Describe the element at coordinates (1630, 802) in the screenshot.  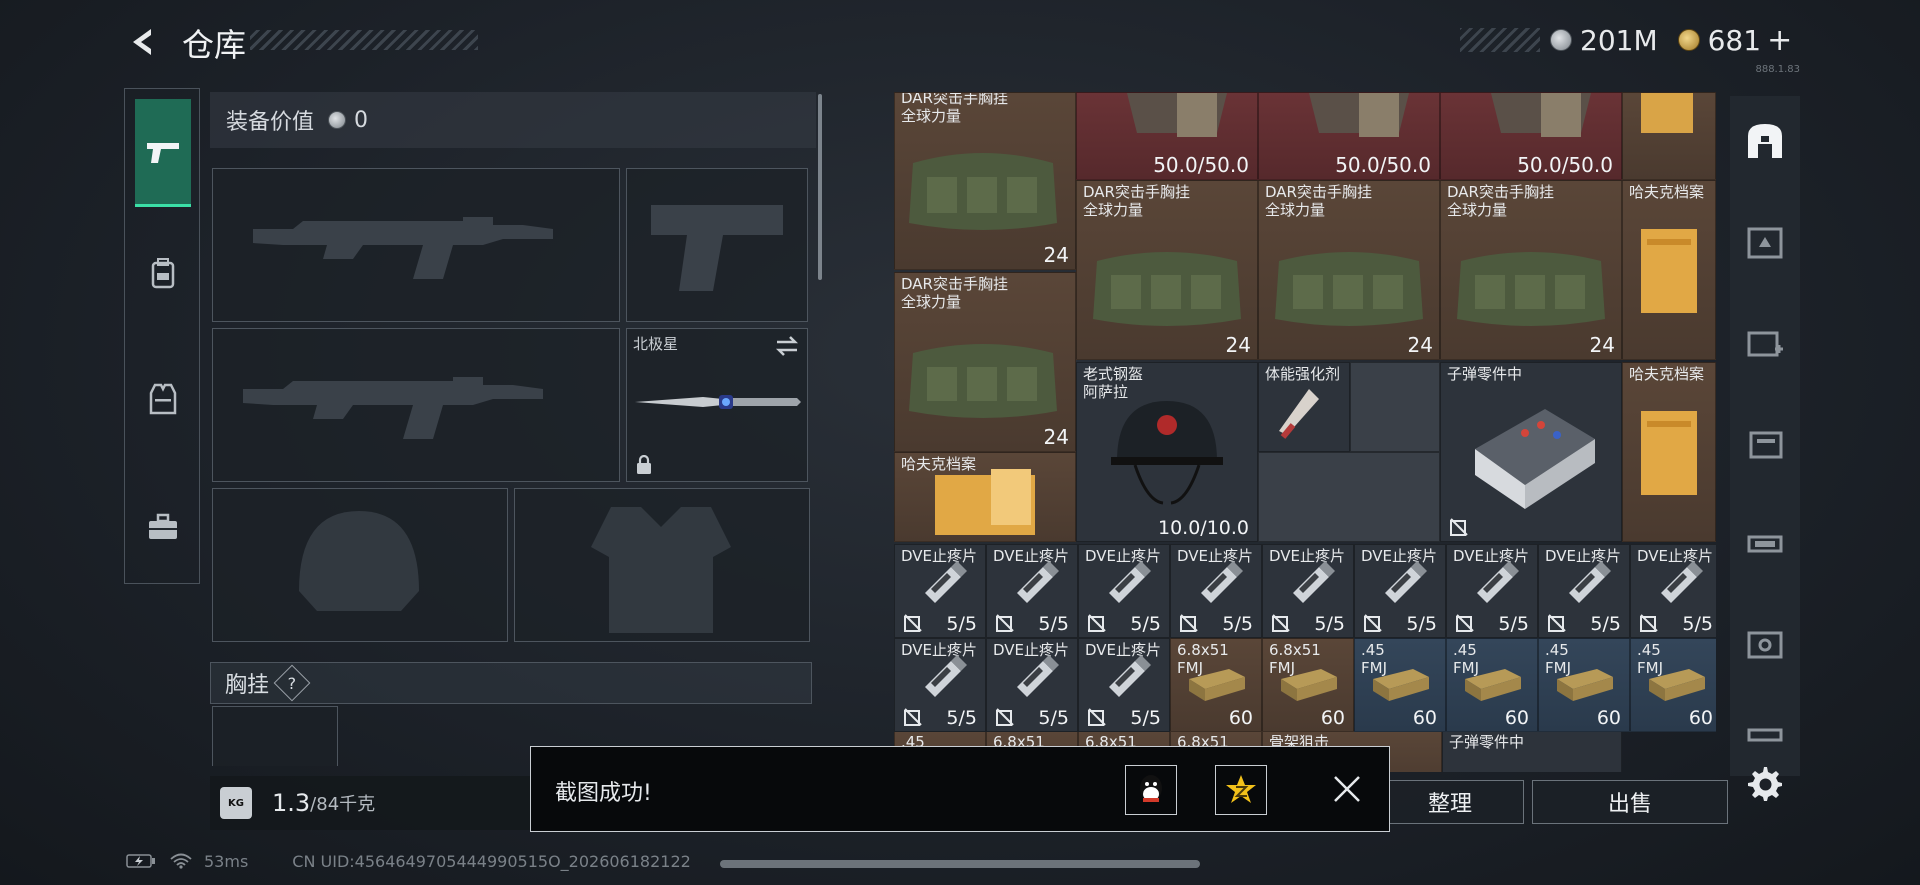
I see `sell-button: 出售` at that location.